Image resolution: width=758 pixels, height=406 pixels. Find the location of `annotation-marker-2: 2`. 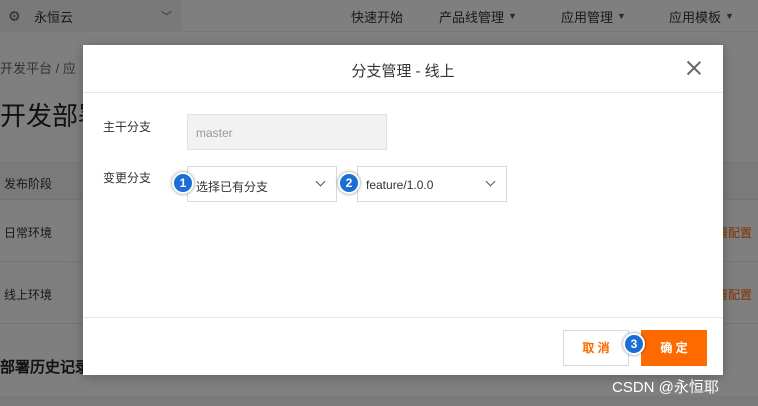

annotation-marker-2: 2 is located at coordinates (349, 183).